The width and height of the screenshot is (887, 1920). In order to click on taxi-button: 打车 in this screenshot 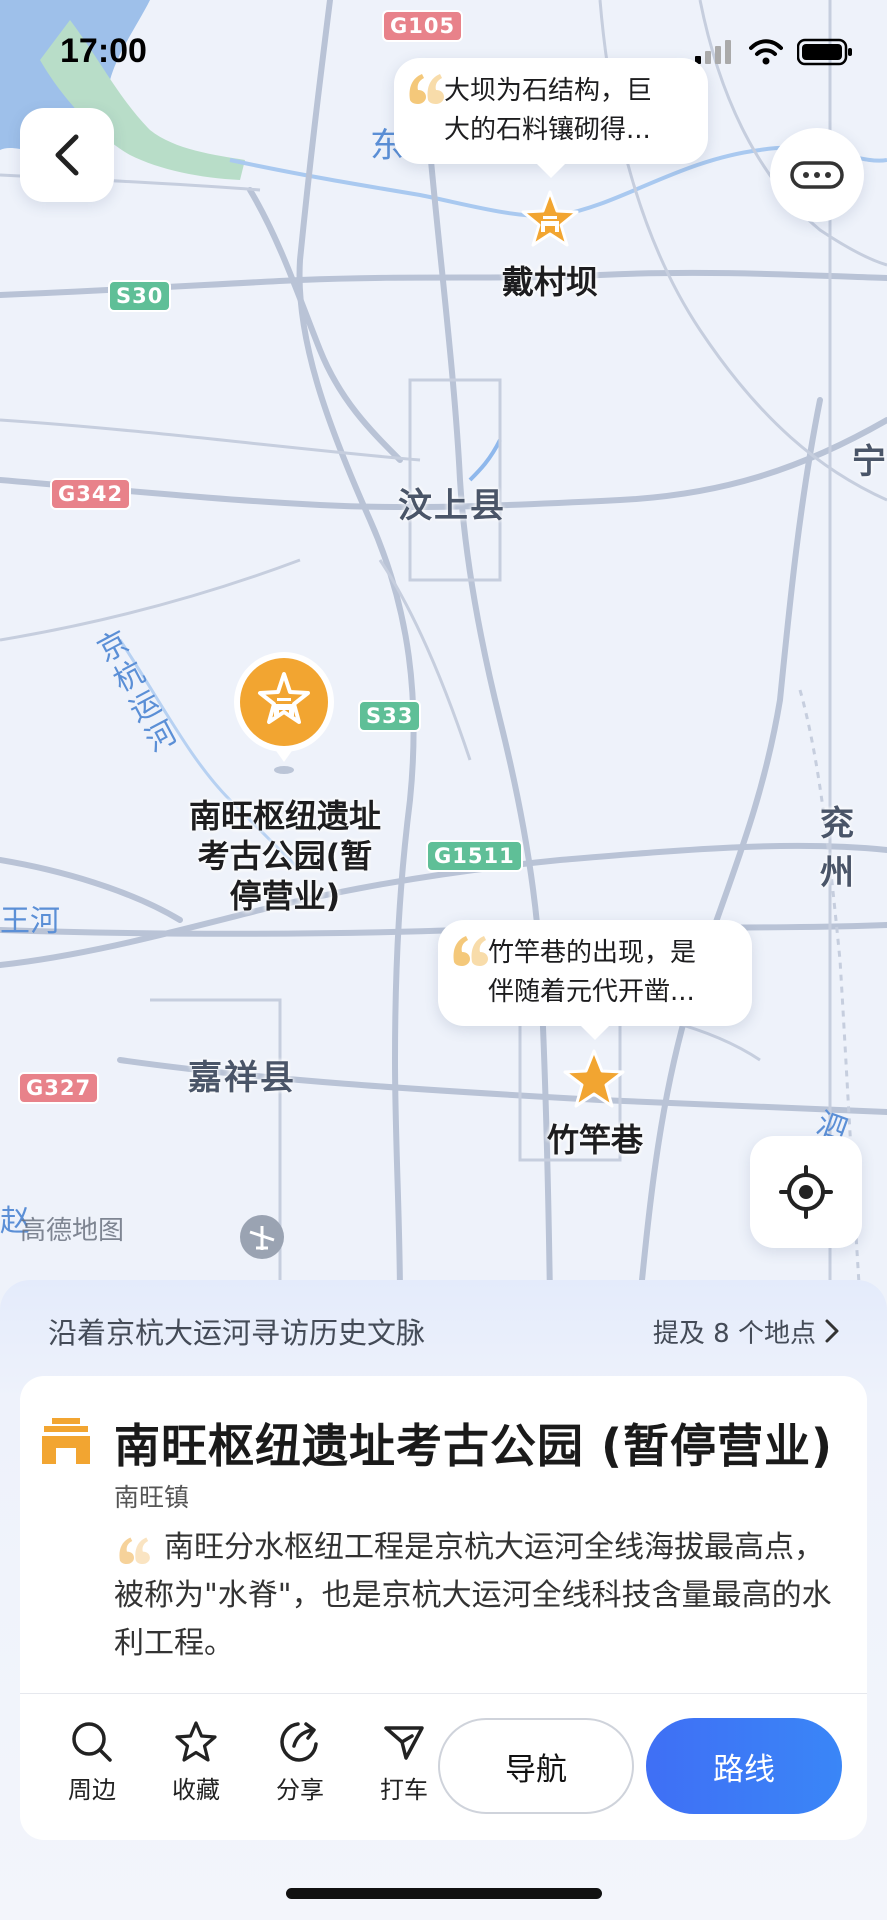, I will do `click(404, 1762)`.